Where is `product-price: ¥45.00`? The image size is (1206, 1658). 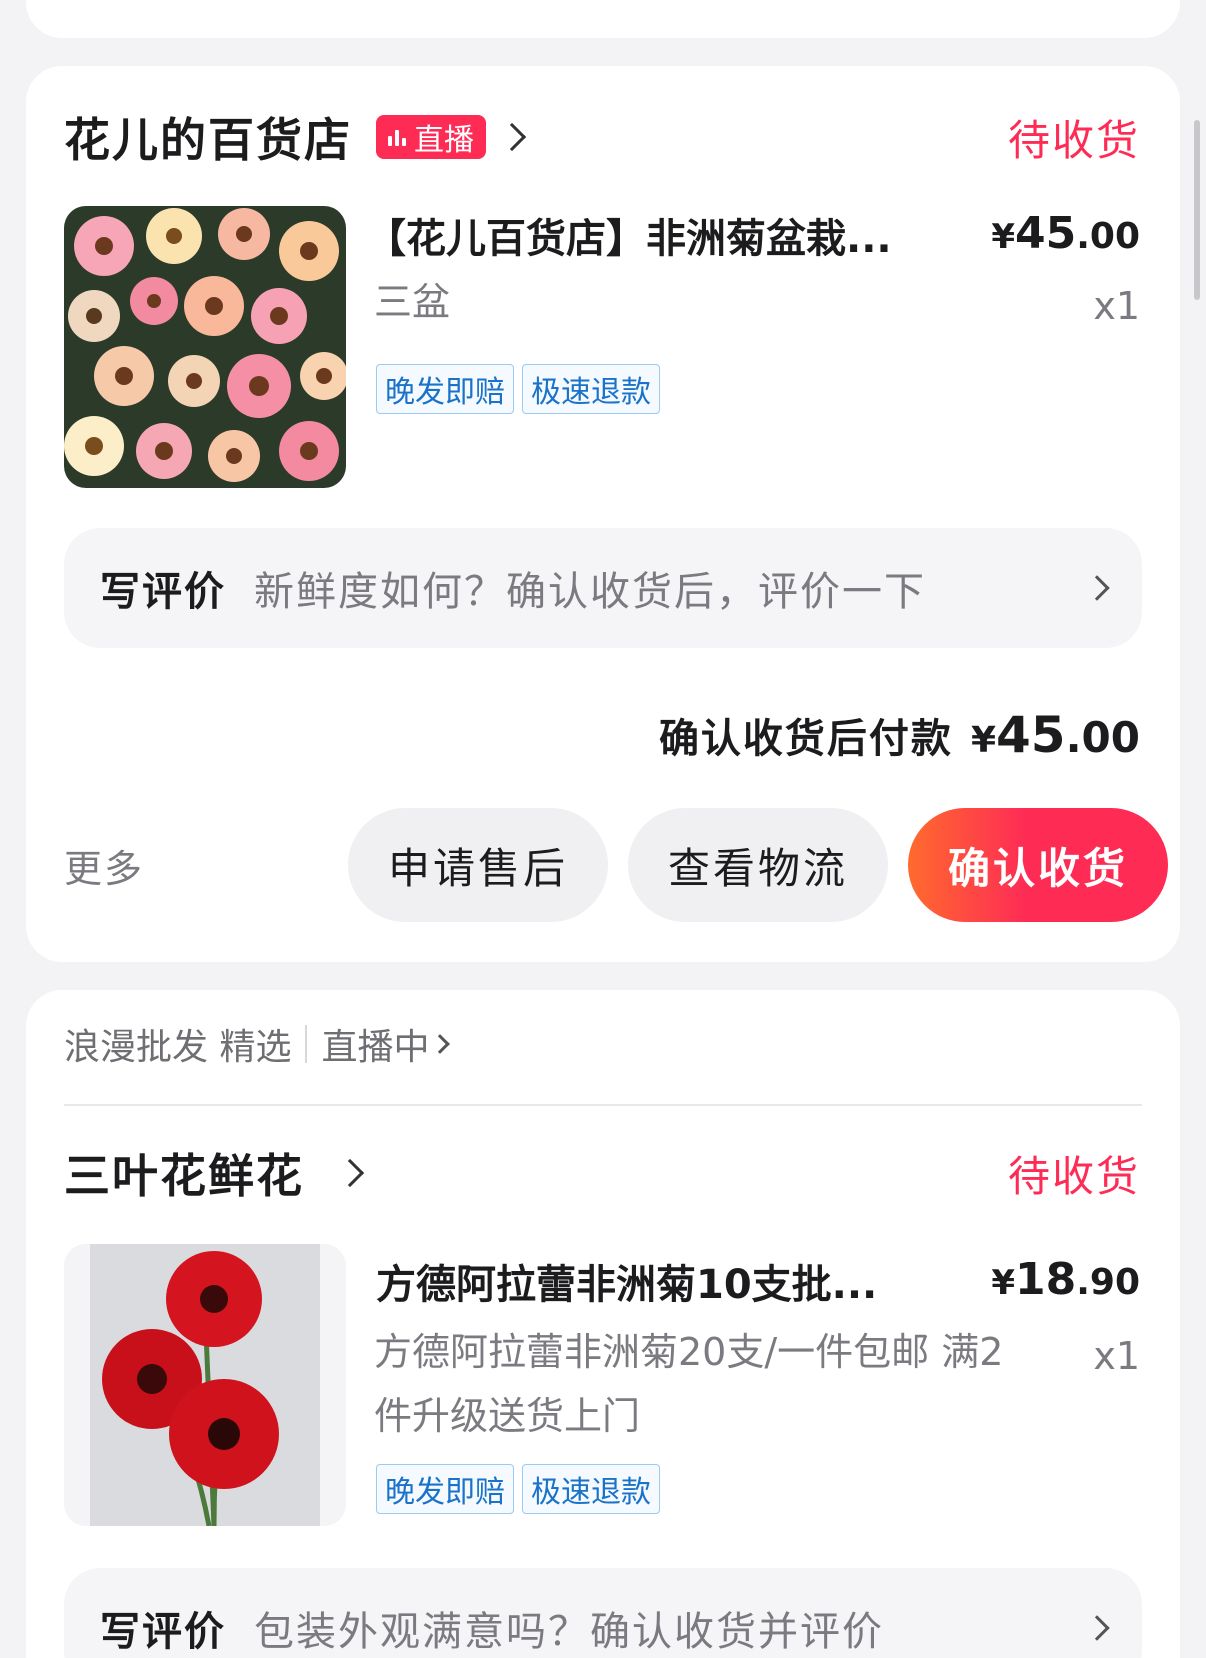
product-price: ¥45.00 is located at coordinates (1065, 233).